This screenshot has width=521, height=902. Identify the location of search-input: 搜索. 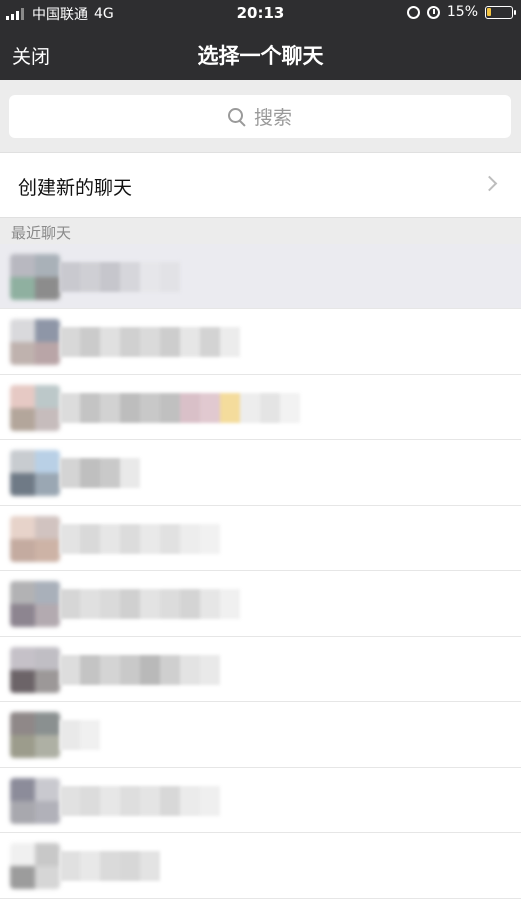
(260, 116).